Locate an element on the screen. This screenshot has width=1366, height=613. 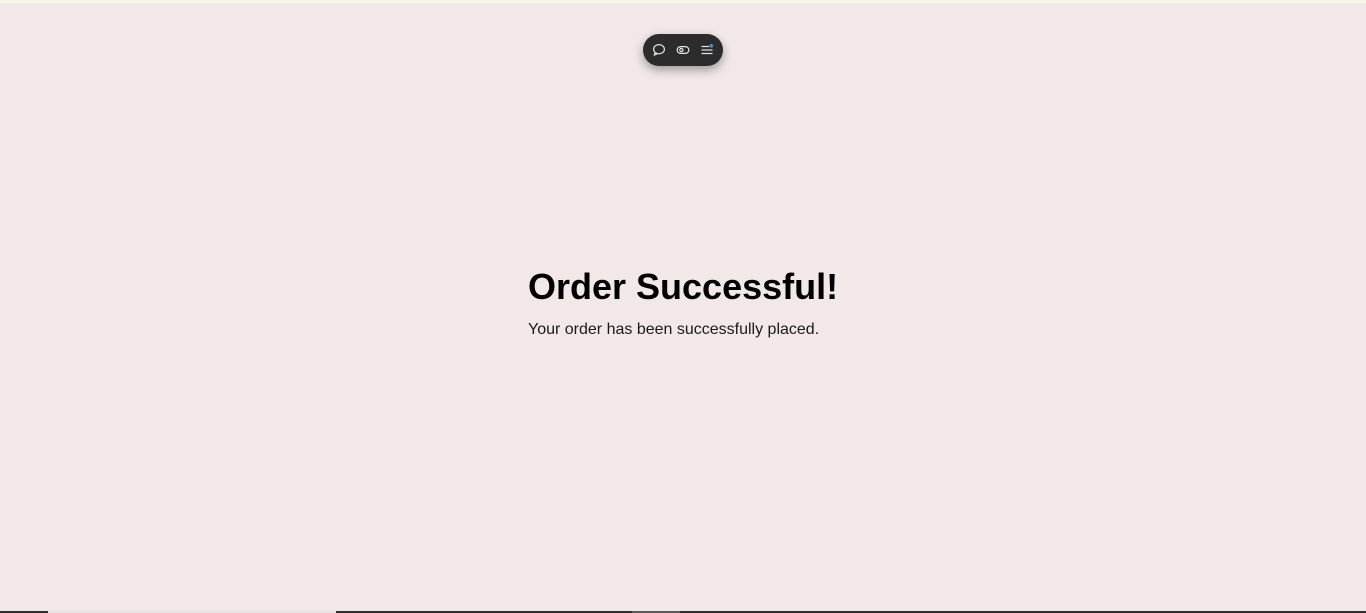
toggle-eye-icon is located at coordinates (683, 50).